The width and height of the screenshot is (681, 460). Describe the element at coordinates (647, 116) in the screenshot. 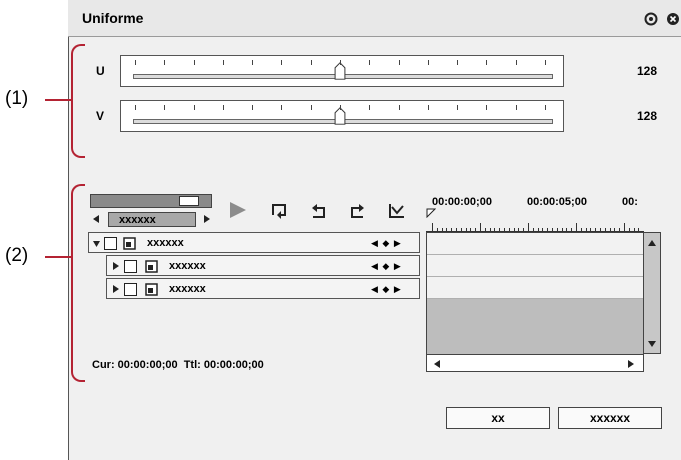

I see `slider-v-value: 128` at that location.